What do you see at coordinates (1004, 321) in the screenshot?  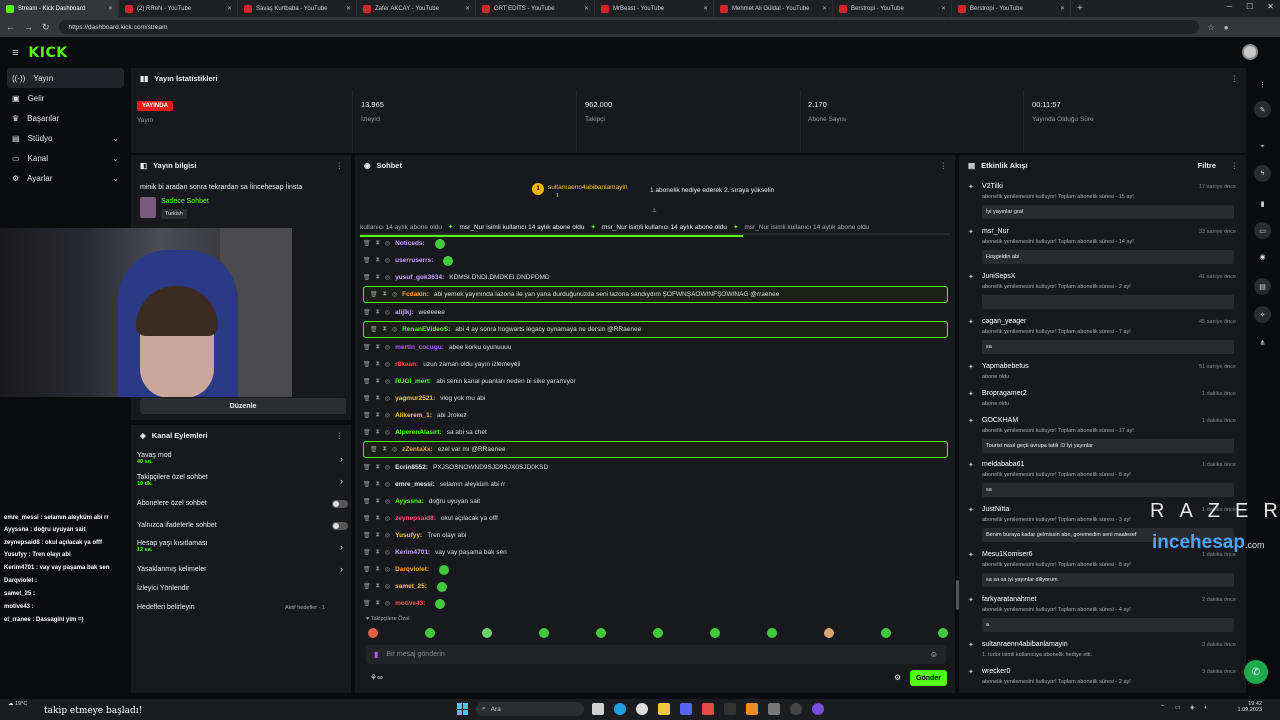 I see `event-username: cagan_yeager` at bounding box center [1004, 321].